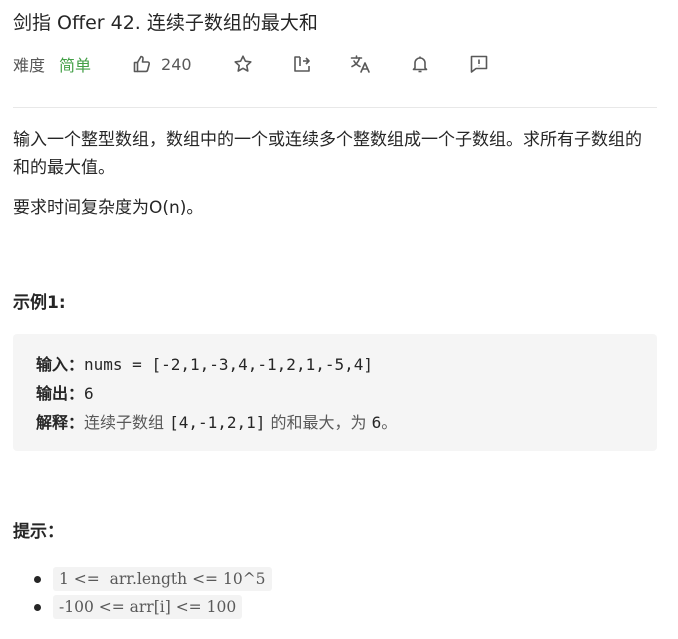  What do you see at coordinates (142, 64) in the screenshot?
I see `thumbs-up-icon` at bounding box center [142, 64].